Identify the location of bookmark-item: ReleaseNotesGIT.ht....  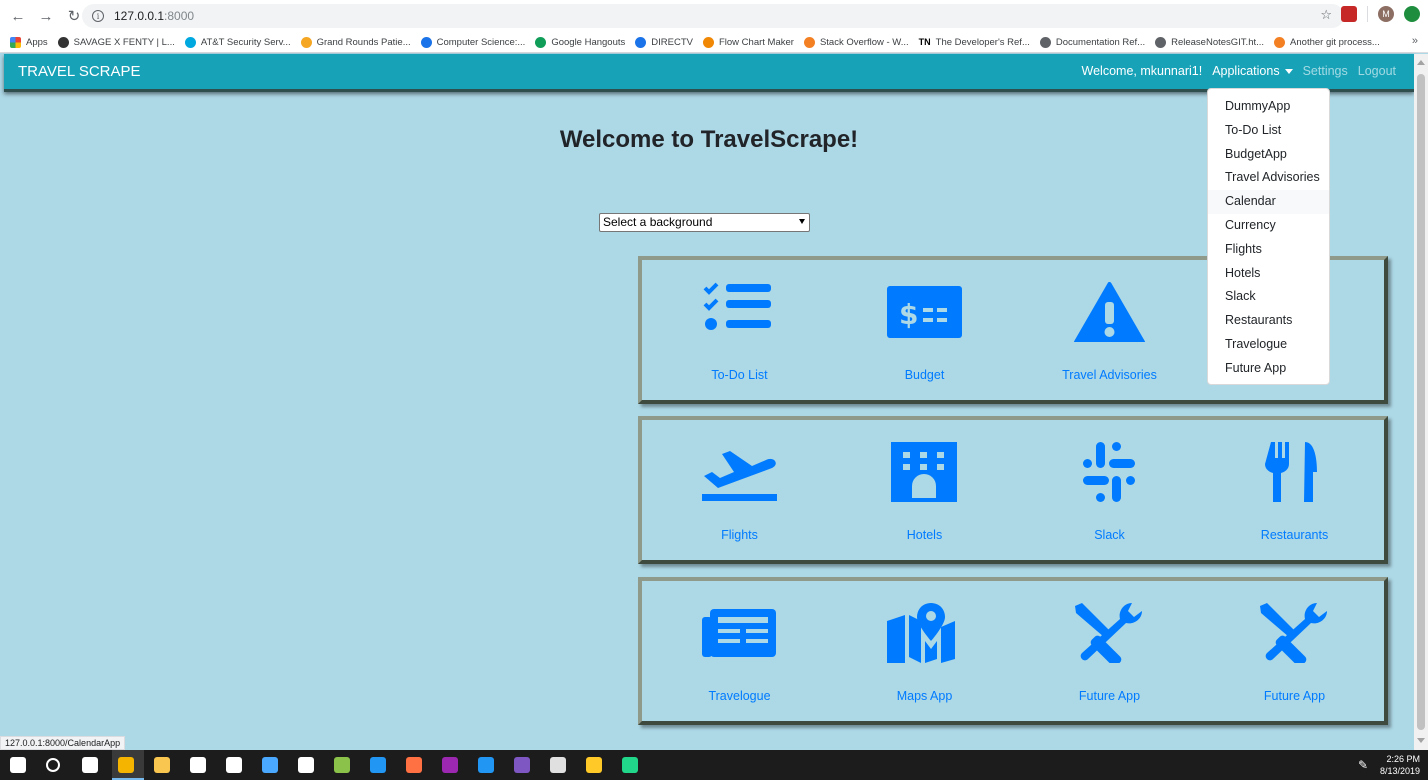
(1209, 42).